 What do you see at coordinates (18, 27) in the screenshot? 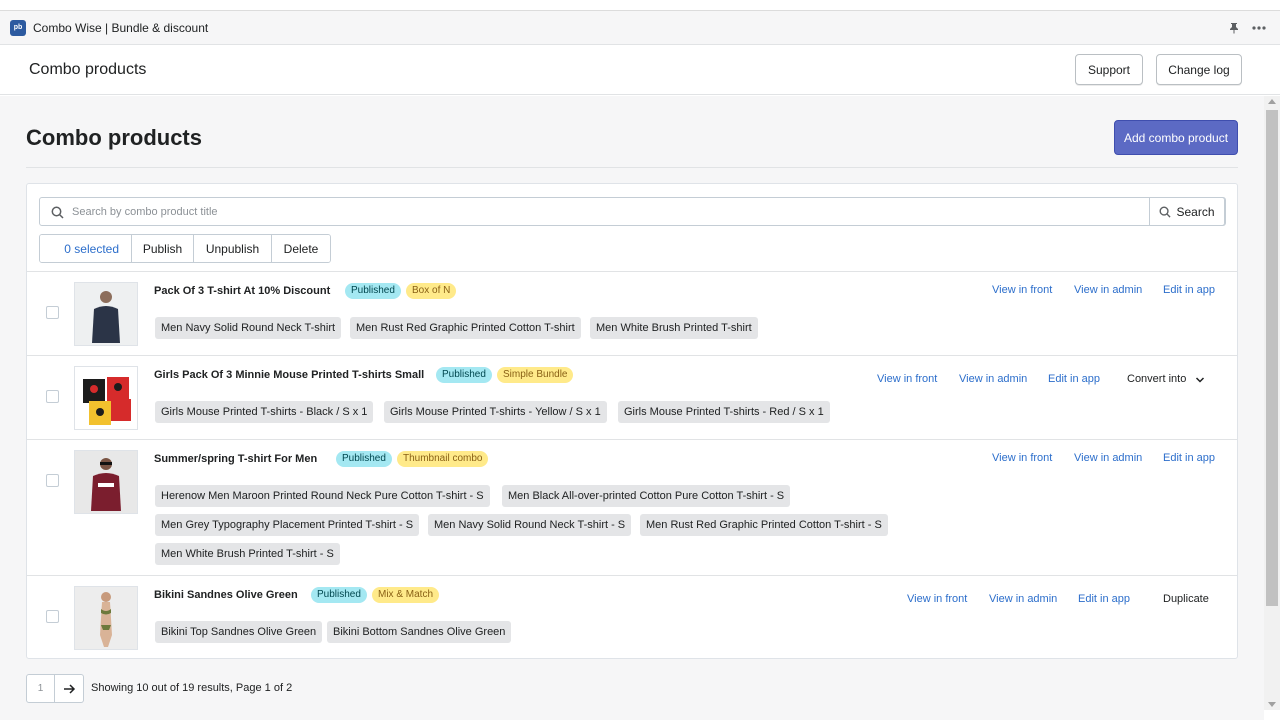
I see `app-logo: pb` at bounding box center [18, 27].